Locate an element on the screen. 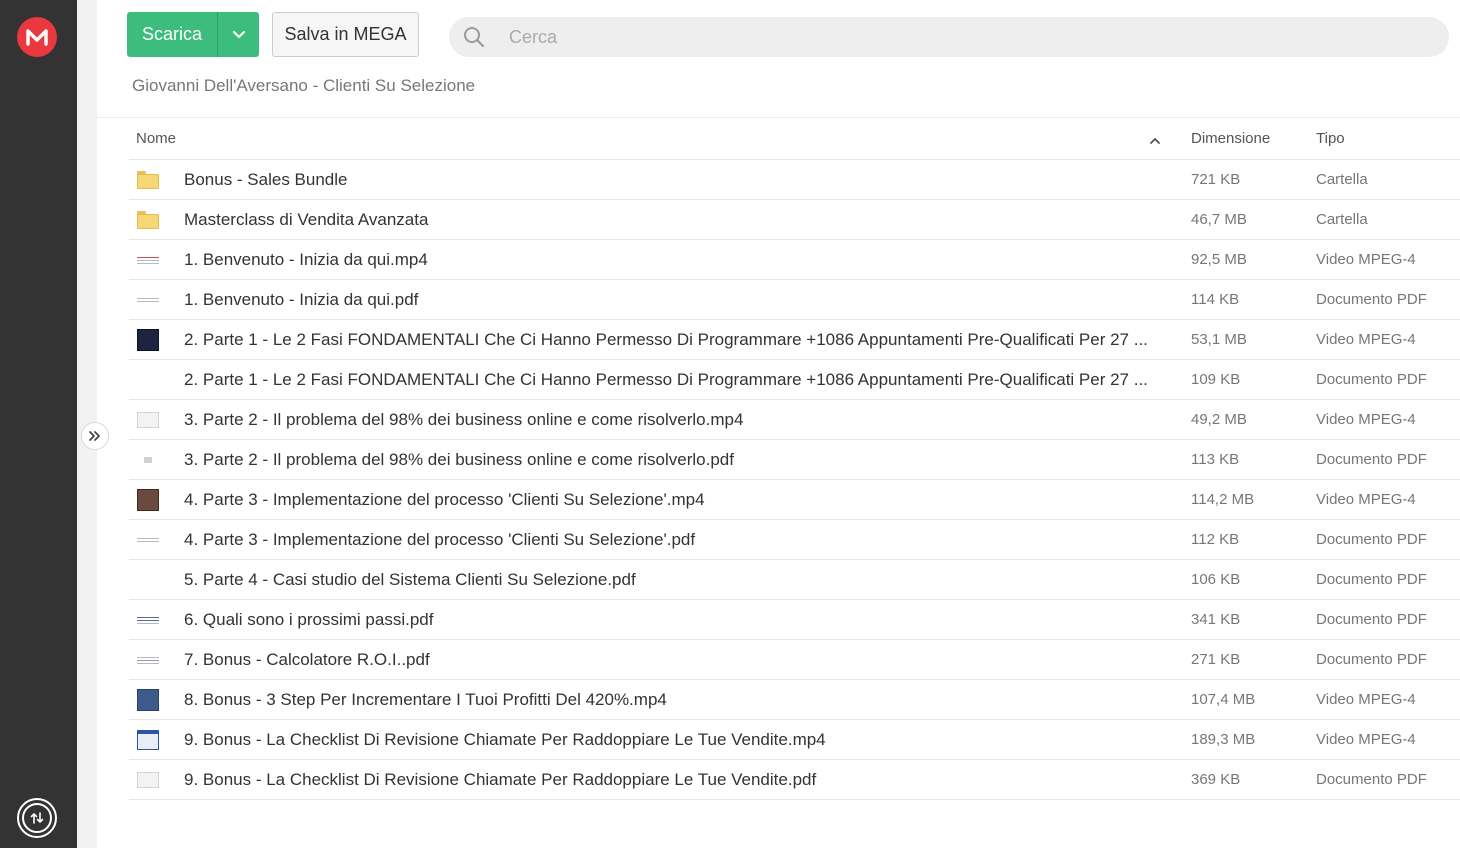 The height and width of the screenshot is (848, 1460). table-row: Bonus - Sales Bundle 721 KB Cartella is located at coordinates (794, 180).